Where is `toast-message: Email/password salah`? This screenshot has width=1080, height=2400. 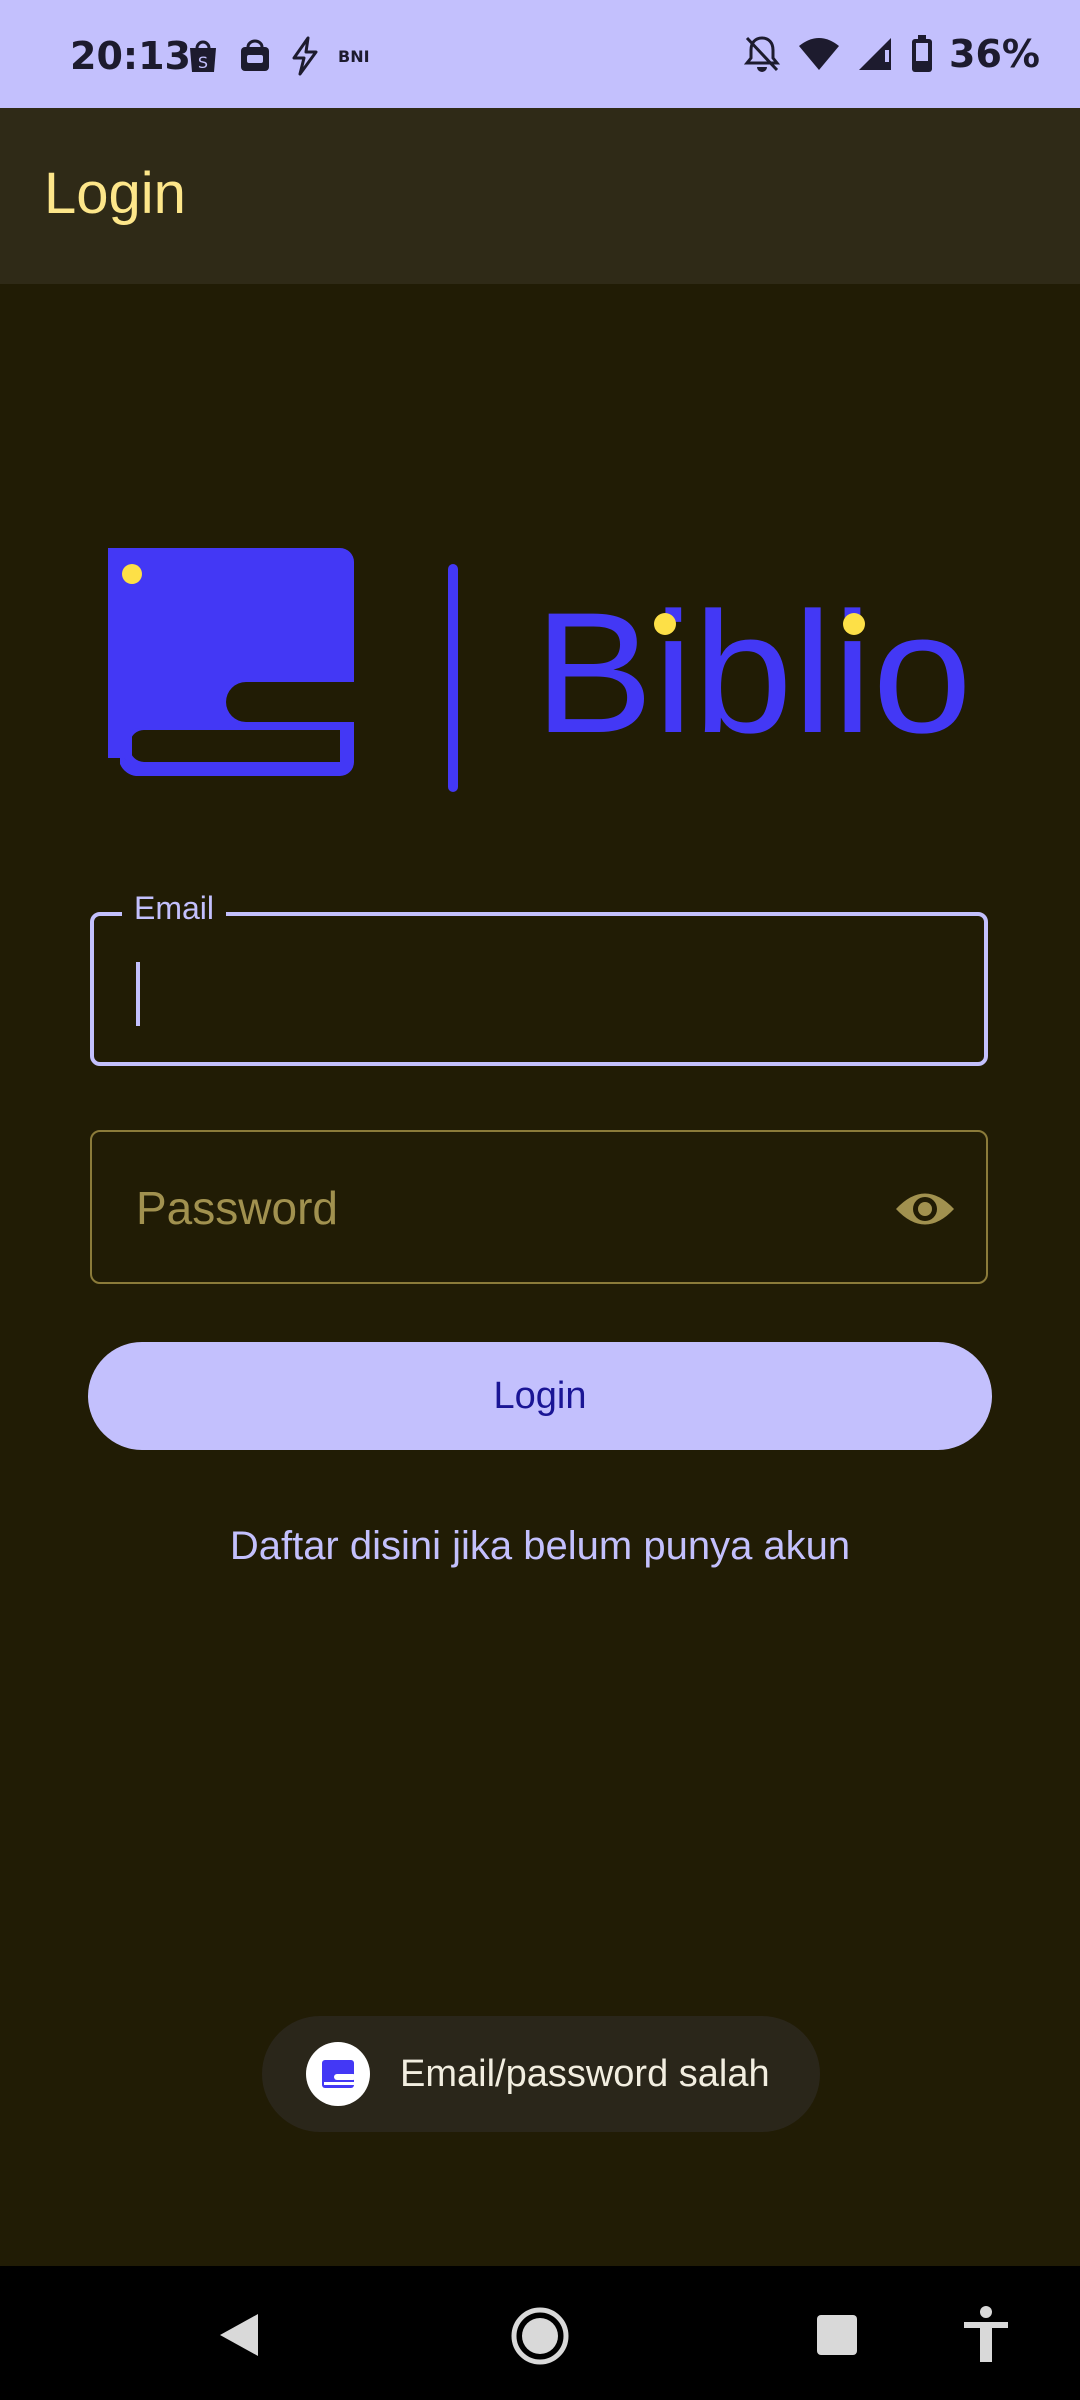 toast-message: Email/password salah is located at coordinates (585, 2073).